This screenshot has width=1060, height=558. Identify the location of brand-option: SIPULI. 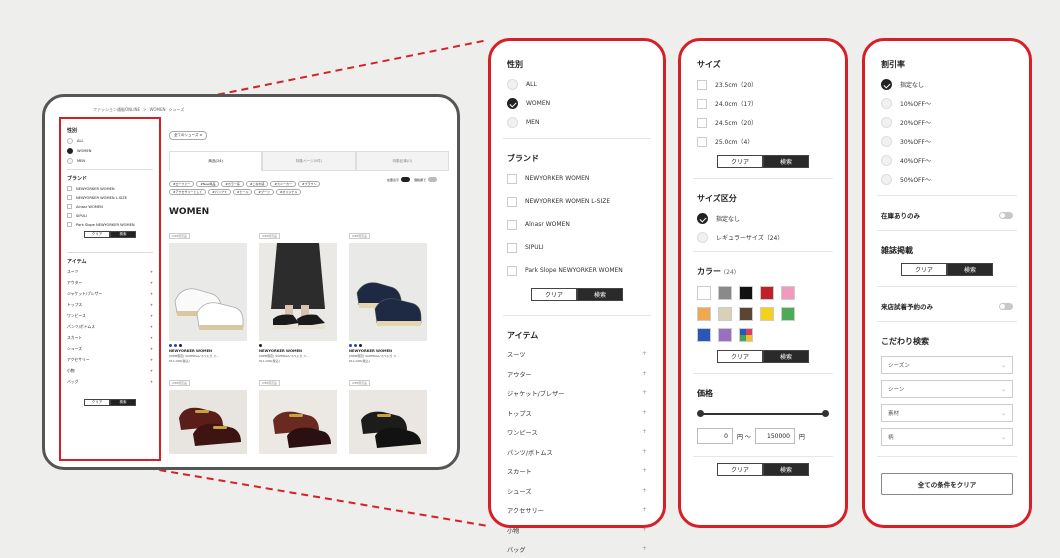
(577, 247).